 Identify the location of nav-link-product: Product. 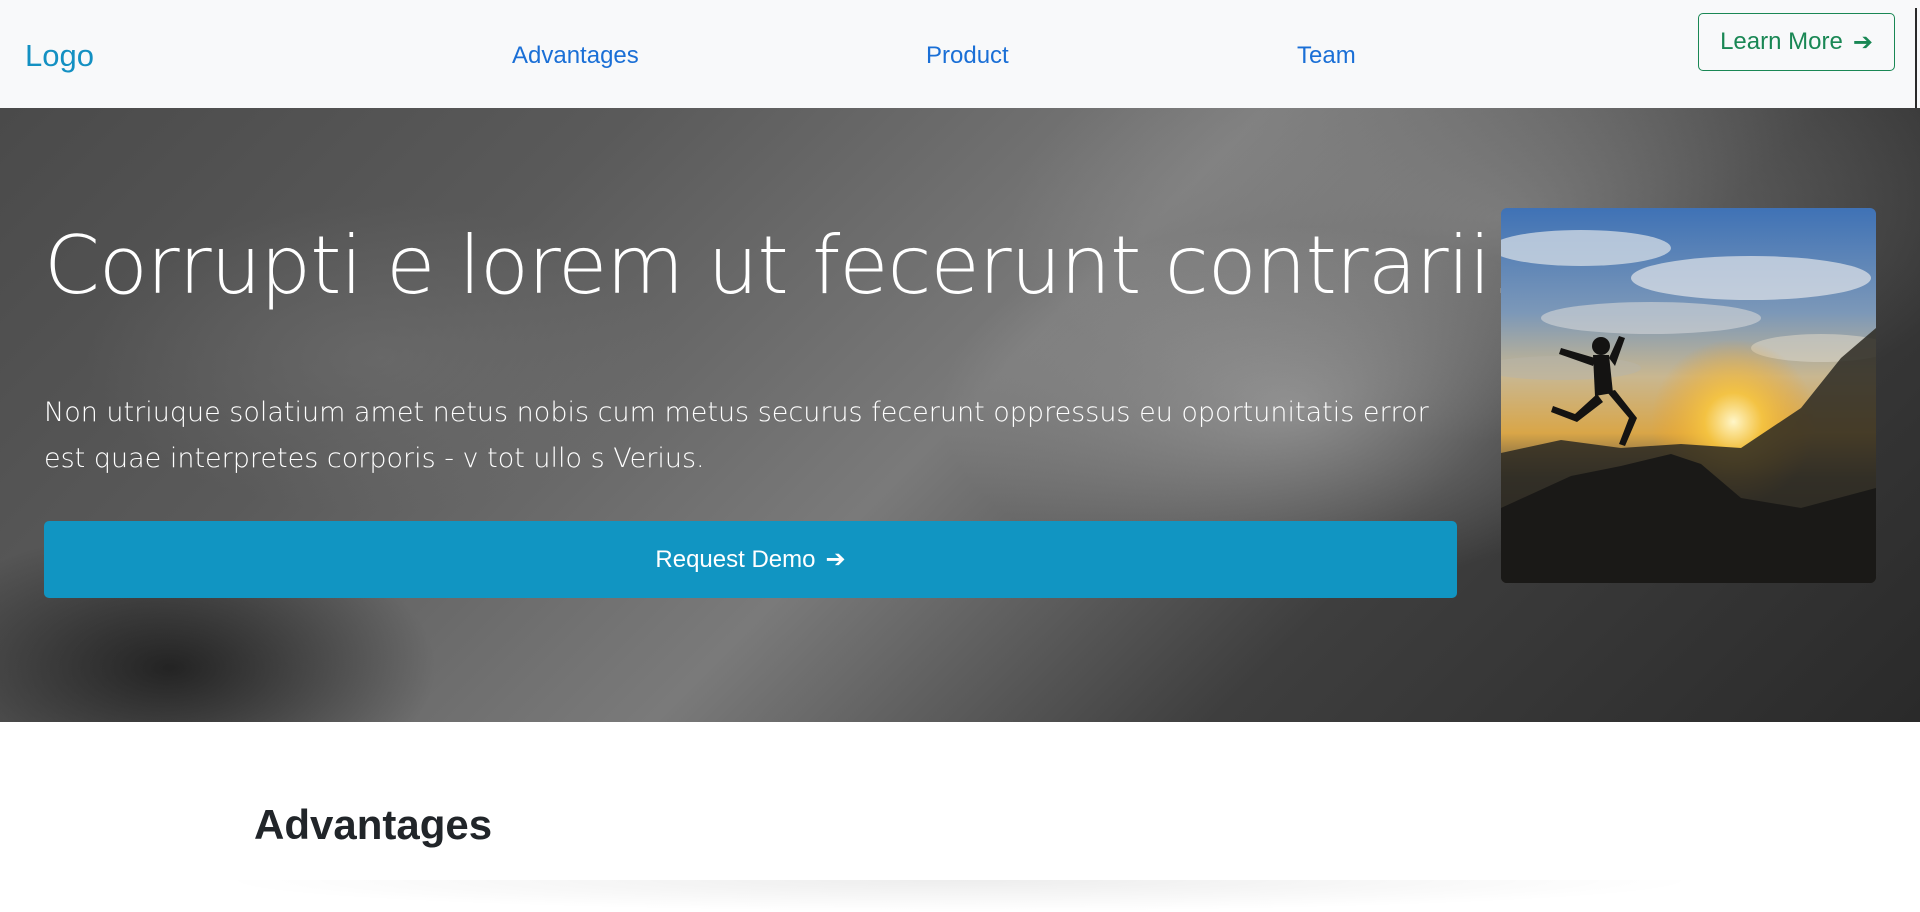
(967, 56).